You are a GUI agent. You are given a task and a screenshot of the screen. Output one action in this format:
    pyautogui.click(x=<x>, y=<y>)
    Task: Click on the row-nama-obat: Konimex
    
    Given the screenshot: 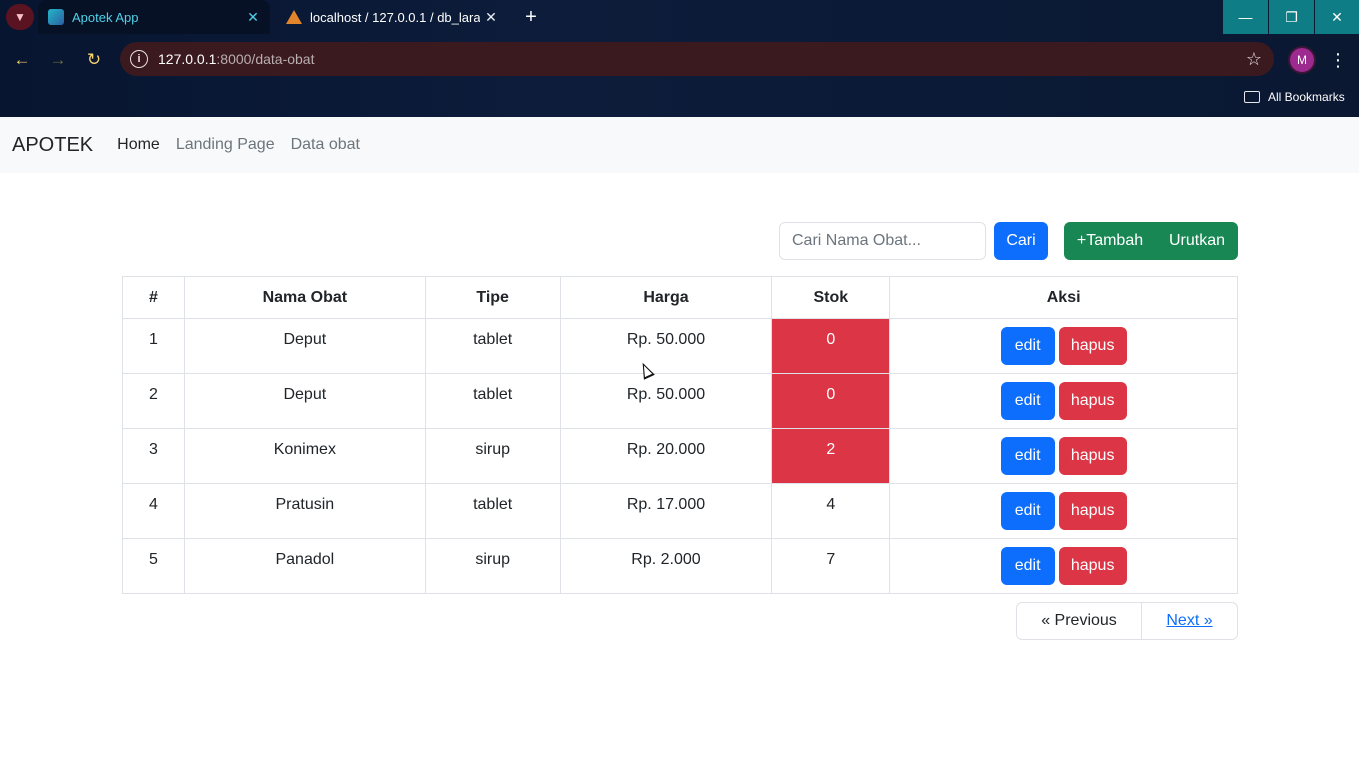 What is the action you would take?
    pyautogui.click(x=304, y=456)
    